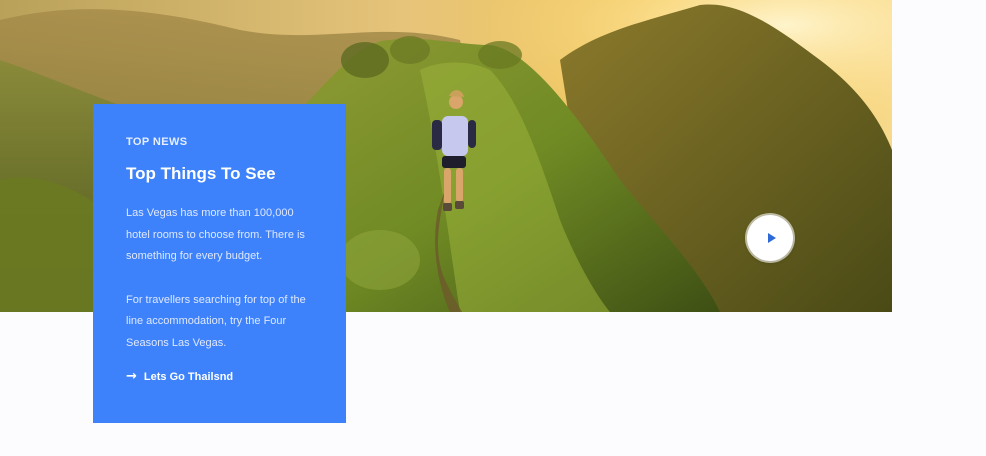 The height and width of the screenshot is (456, 986). I want to click on play-button, so click(770, 238).